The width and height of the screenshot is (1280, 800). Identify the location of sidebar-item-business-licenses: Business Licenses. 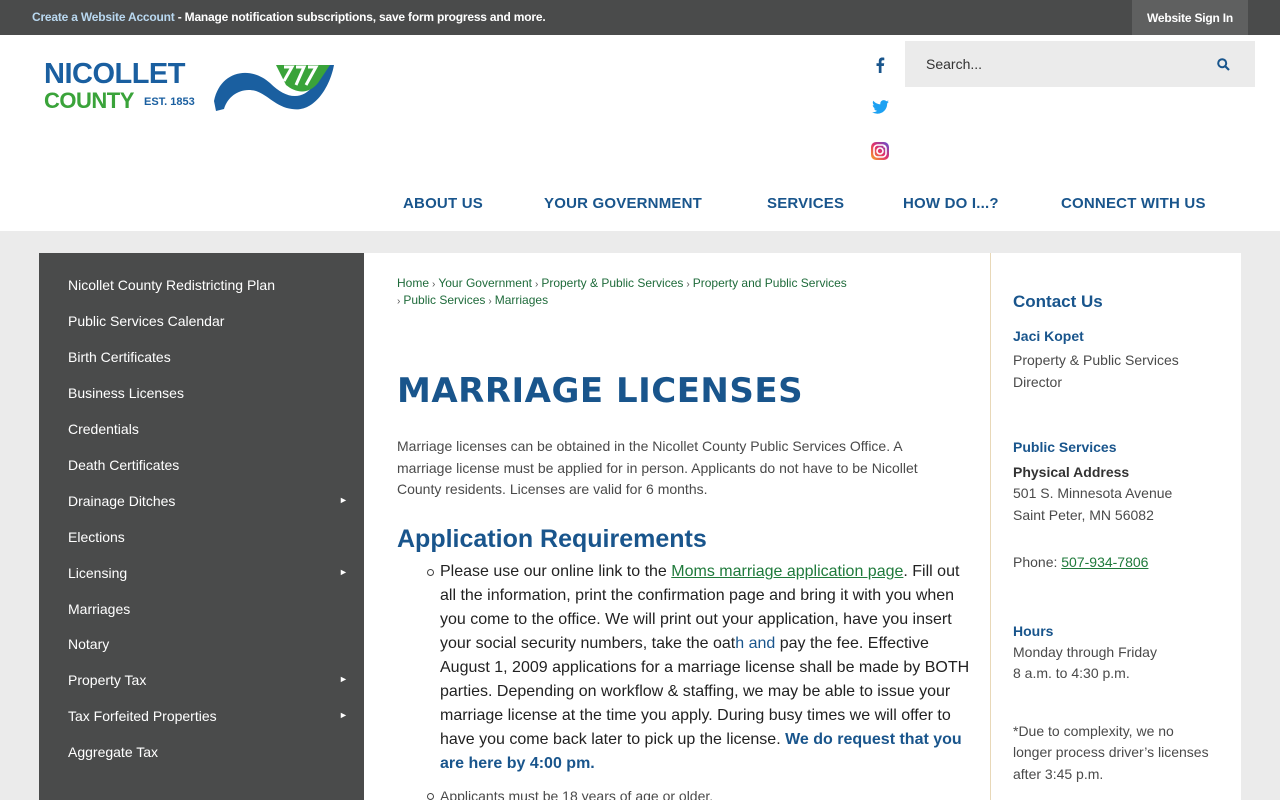
(126, 393).